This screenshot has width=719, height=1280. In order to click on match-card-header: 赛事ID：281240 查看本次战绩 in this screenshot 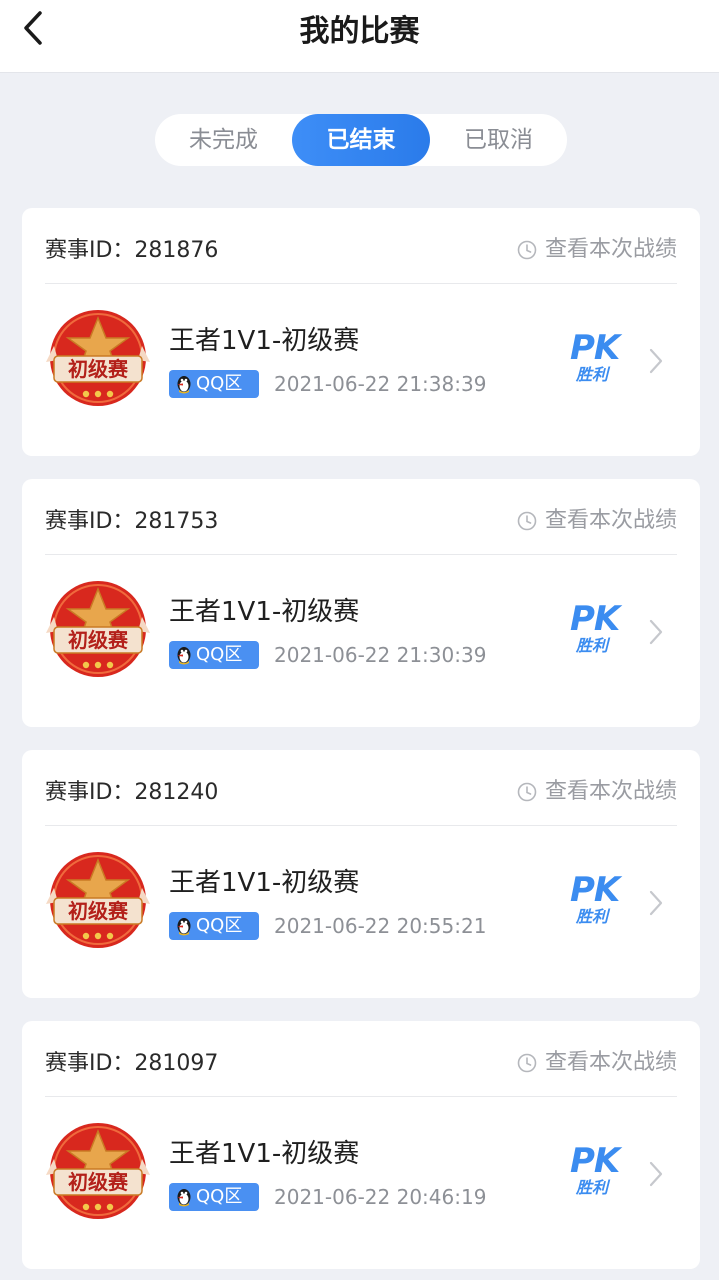, I will do `click(361, 788)`.